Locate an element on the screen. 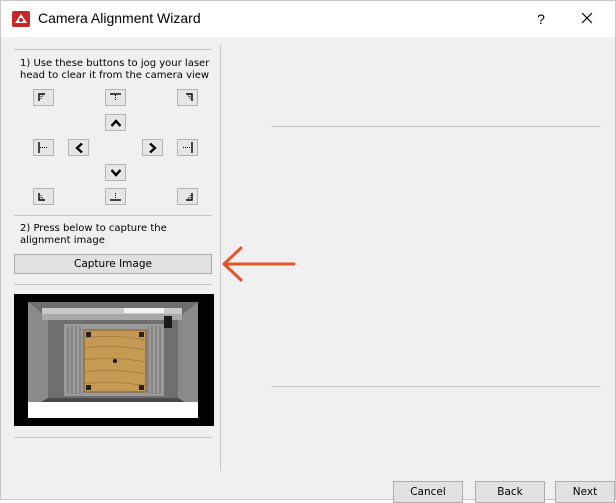  close-button is located at coordinates (587, 19).